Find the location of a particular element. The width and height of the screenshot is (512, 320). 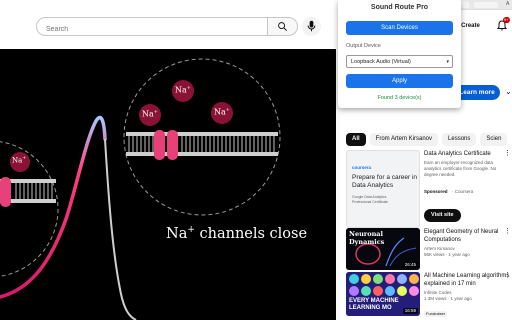

popup-title: Sound Route Pro is located at coordinates (399, 7).